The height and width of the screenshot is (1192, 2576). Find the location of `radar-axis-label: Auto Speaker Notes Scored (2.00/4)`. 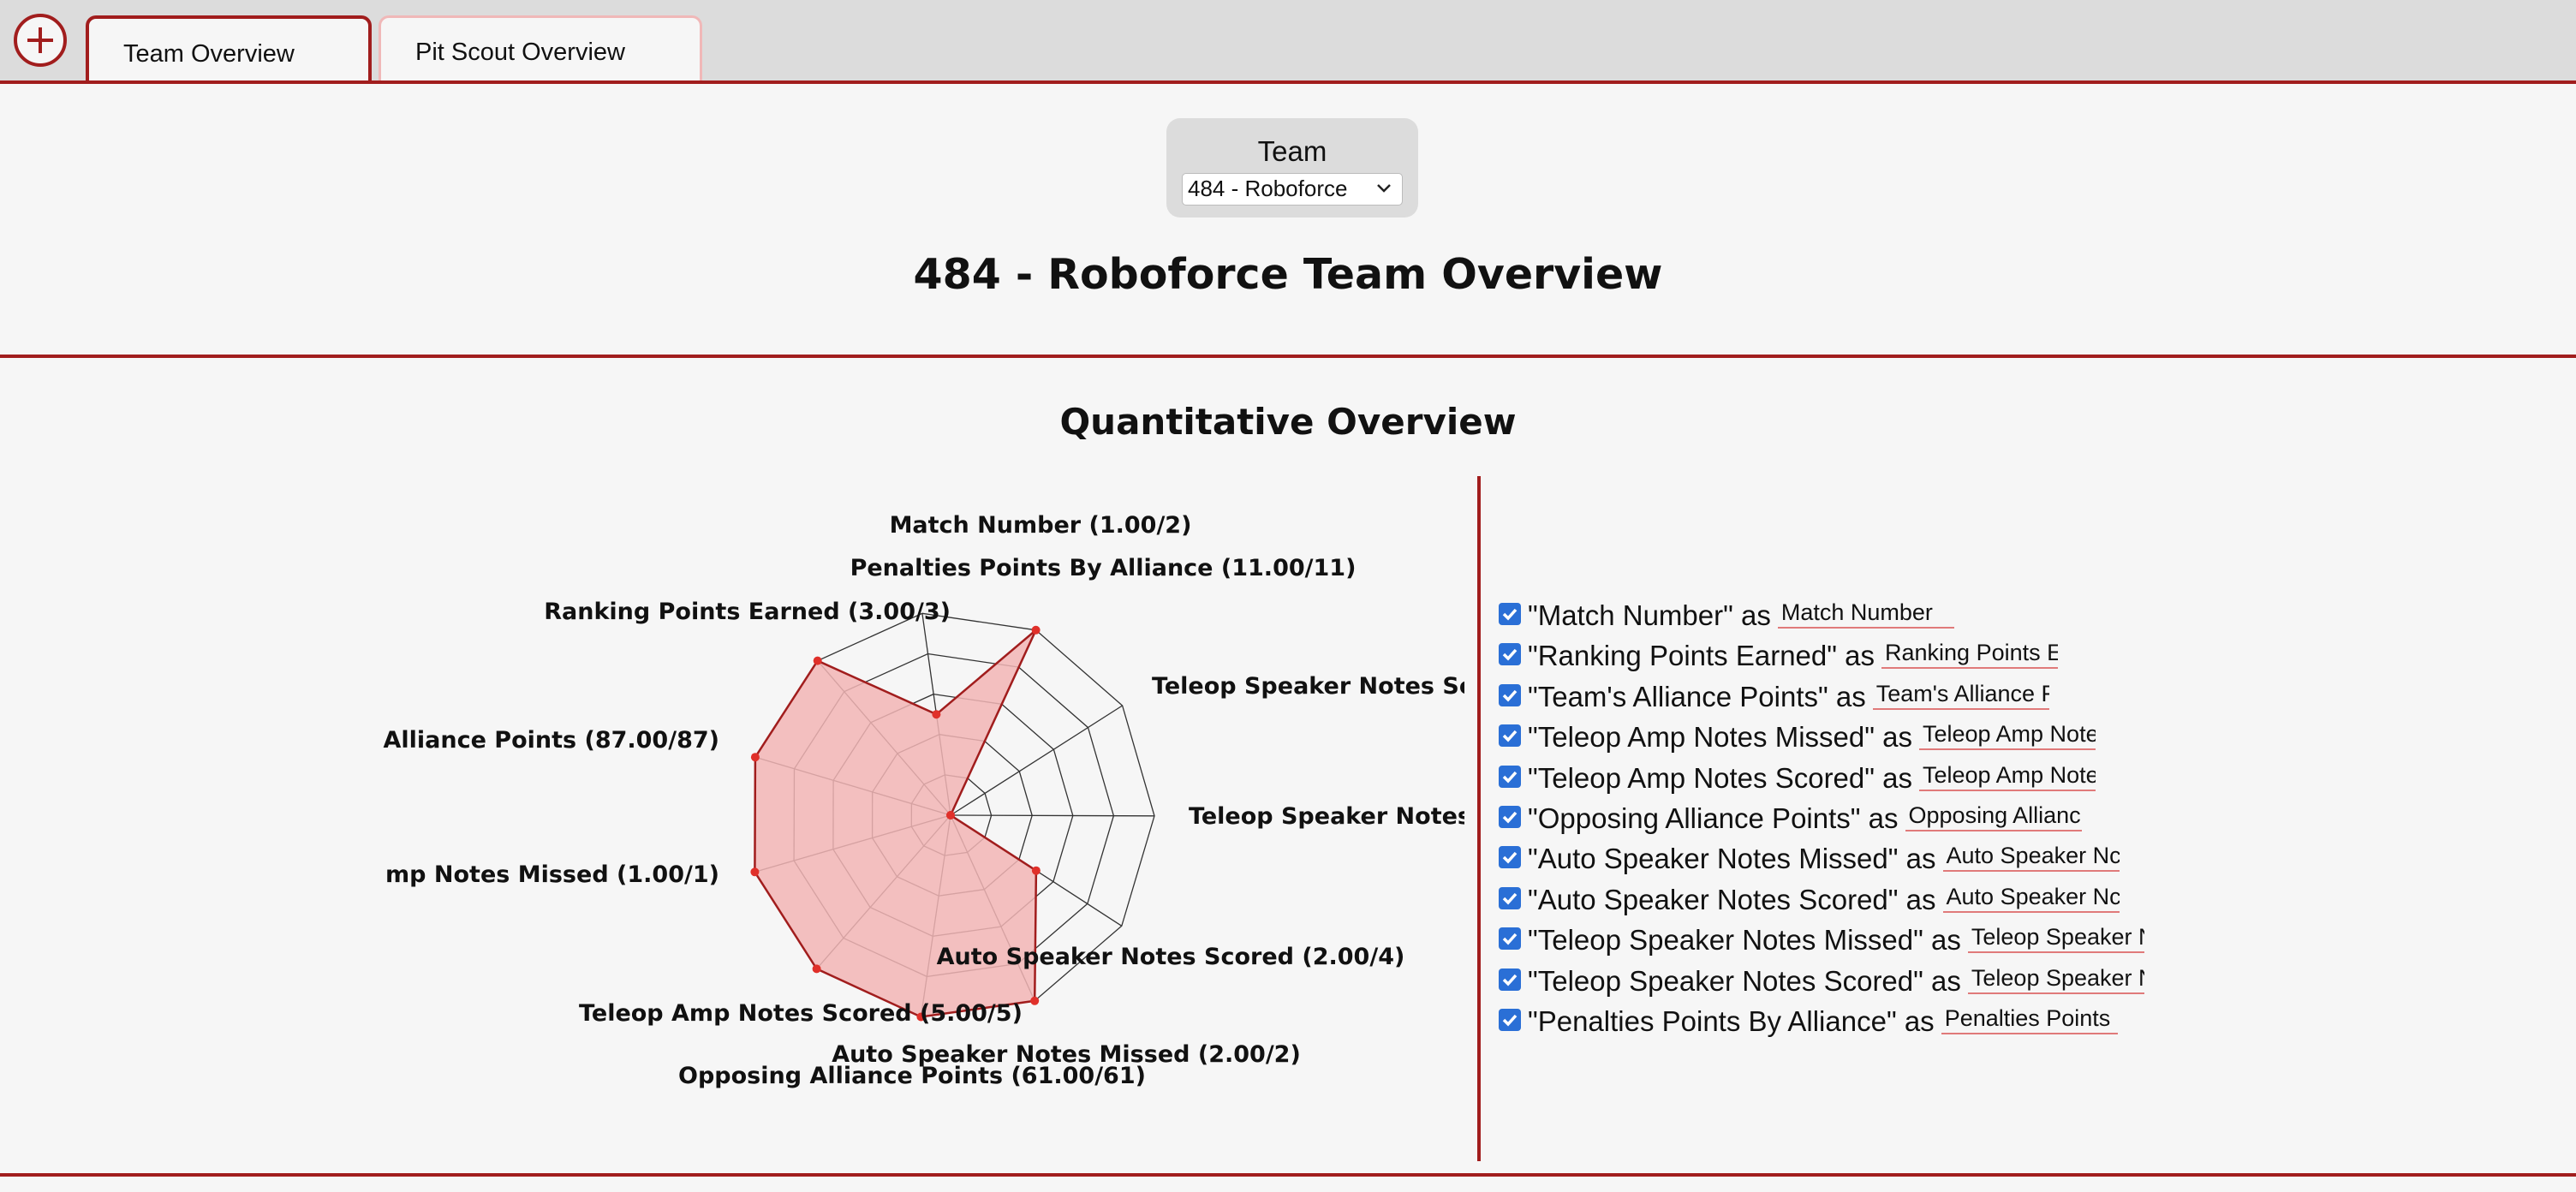

radar-axis-label: Auto Speaker Notes Scored (2.00/4) is located at coordinates (1171, 957).